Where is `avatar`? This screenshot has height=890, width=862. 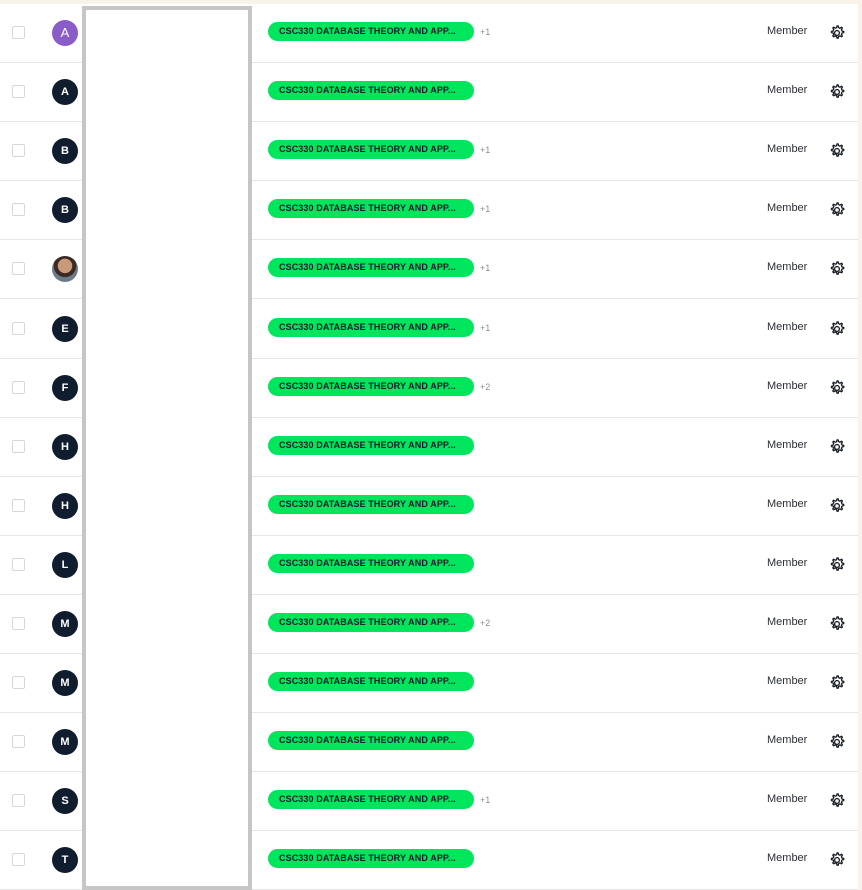 avatar is located at coordinates (65, 269).